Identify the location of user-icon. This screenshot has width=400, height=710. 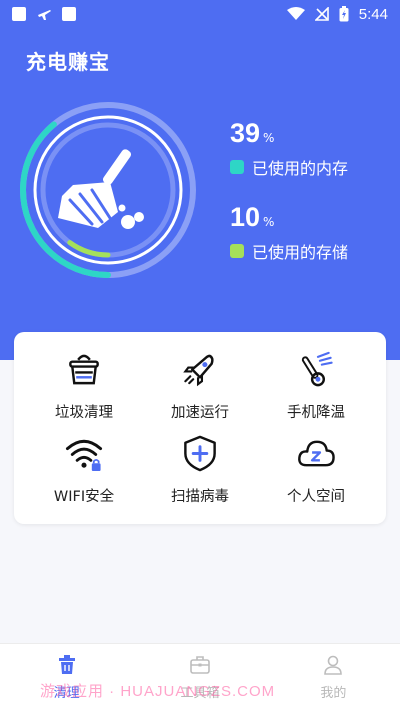
(333, 665).